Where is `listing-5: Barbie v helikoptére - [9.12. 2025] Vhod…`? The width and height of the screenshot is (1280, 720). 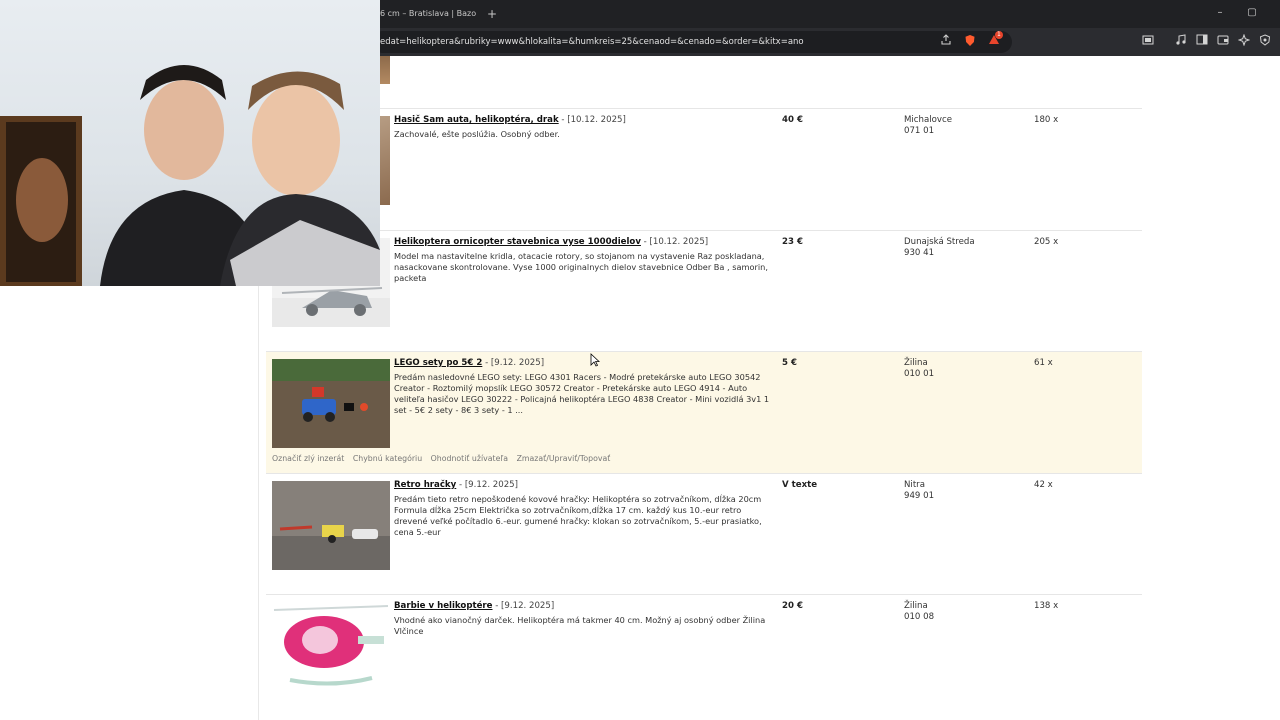
listing-5: Barbie v helikoptére - [9.12. 2025] Vhod… is located at coordinates (704, 653).